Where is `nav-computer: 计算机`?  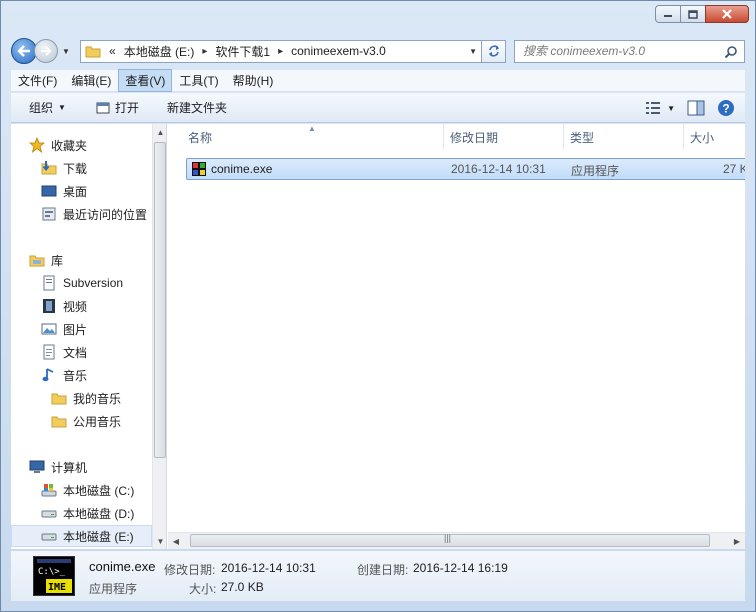 nav-computer: 计算机 is located at coordinates (97, 467).